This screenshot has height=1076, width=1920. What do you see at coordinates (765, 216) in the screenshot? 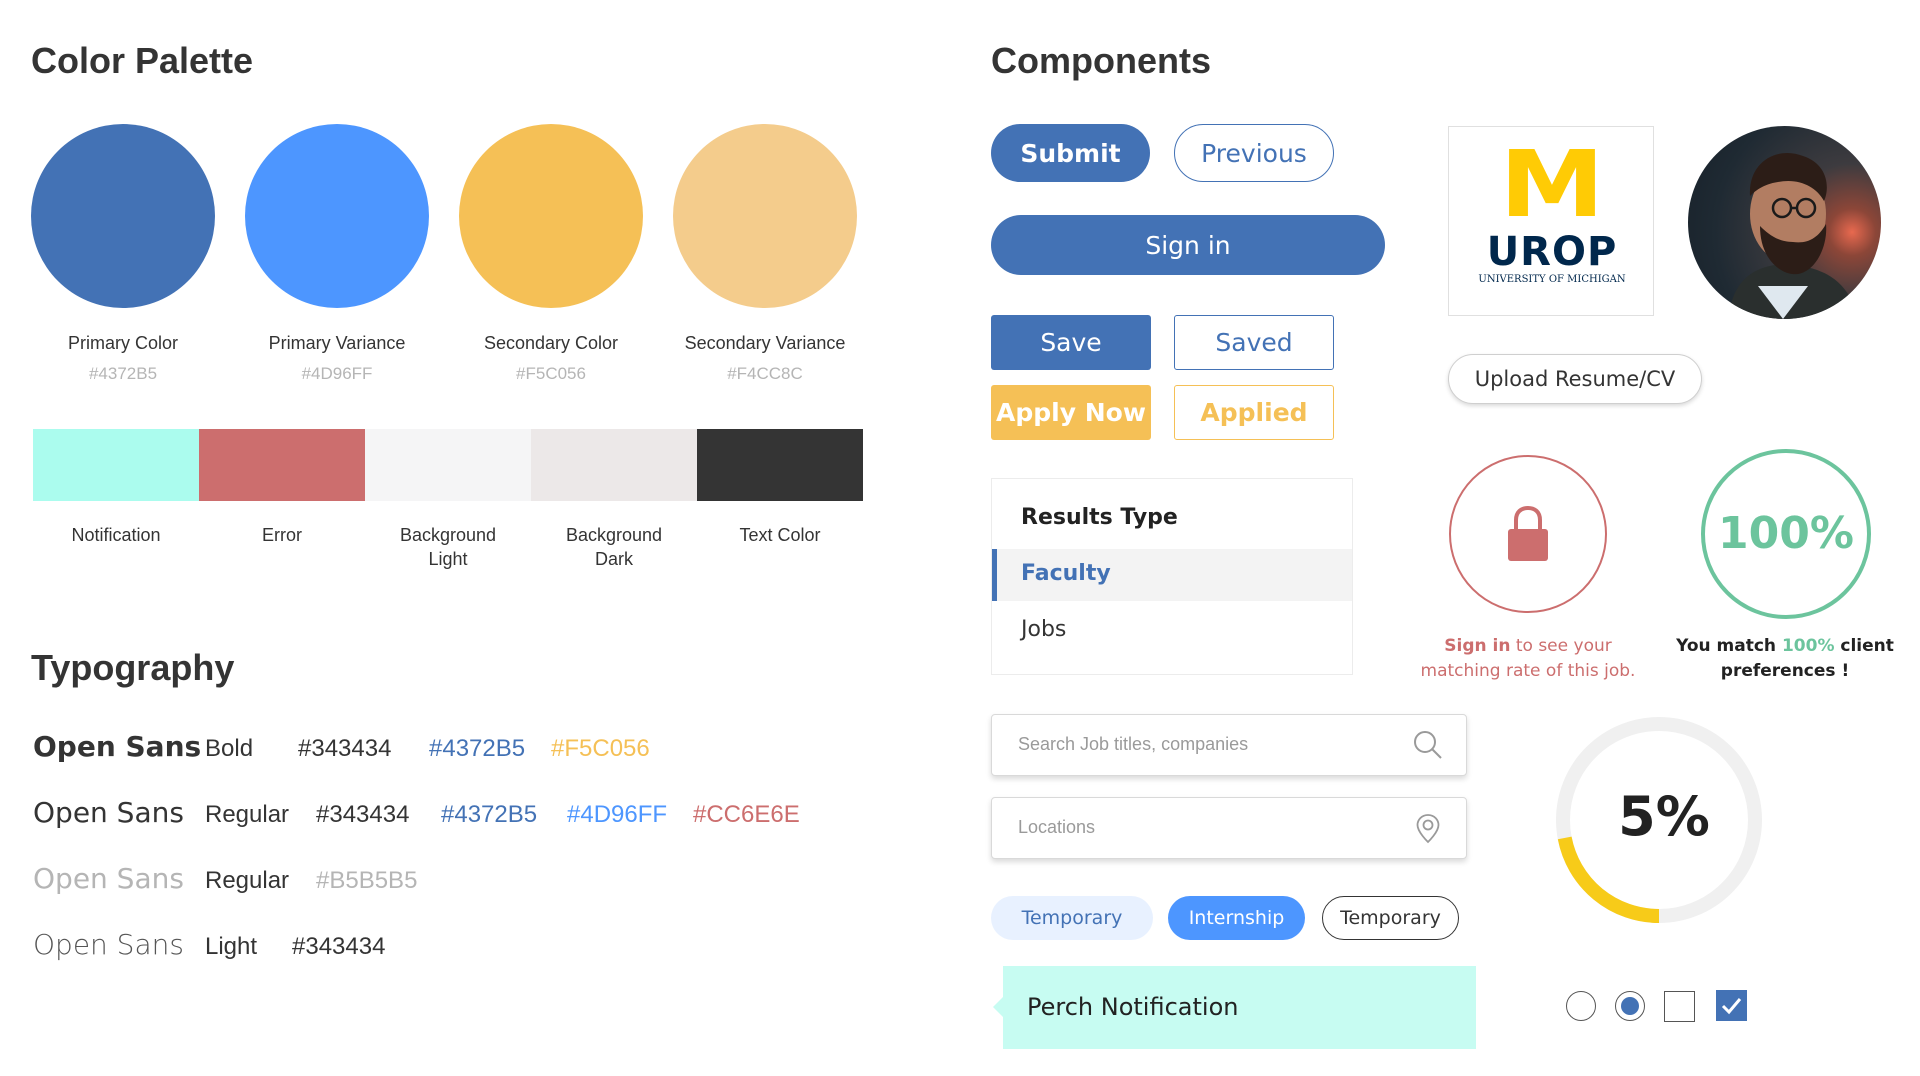
I see `swatch-secondary-variance` at bounding box center [765, 216].